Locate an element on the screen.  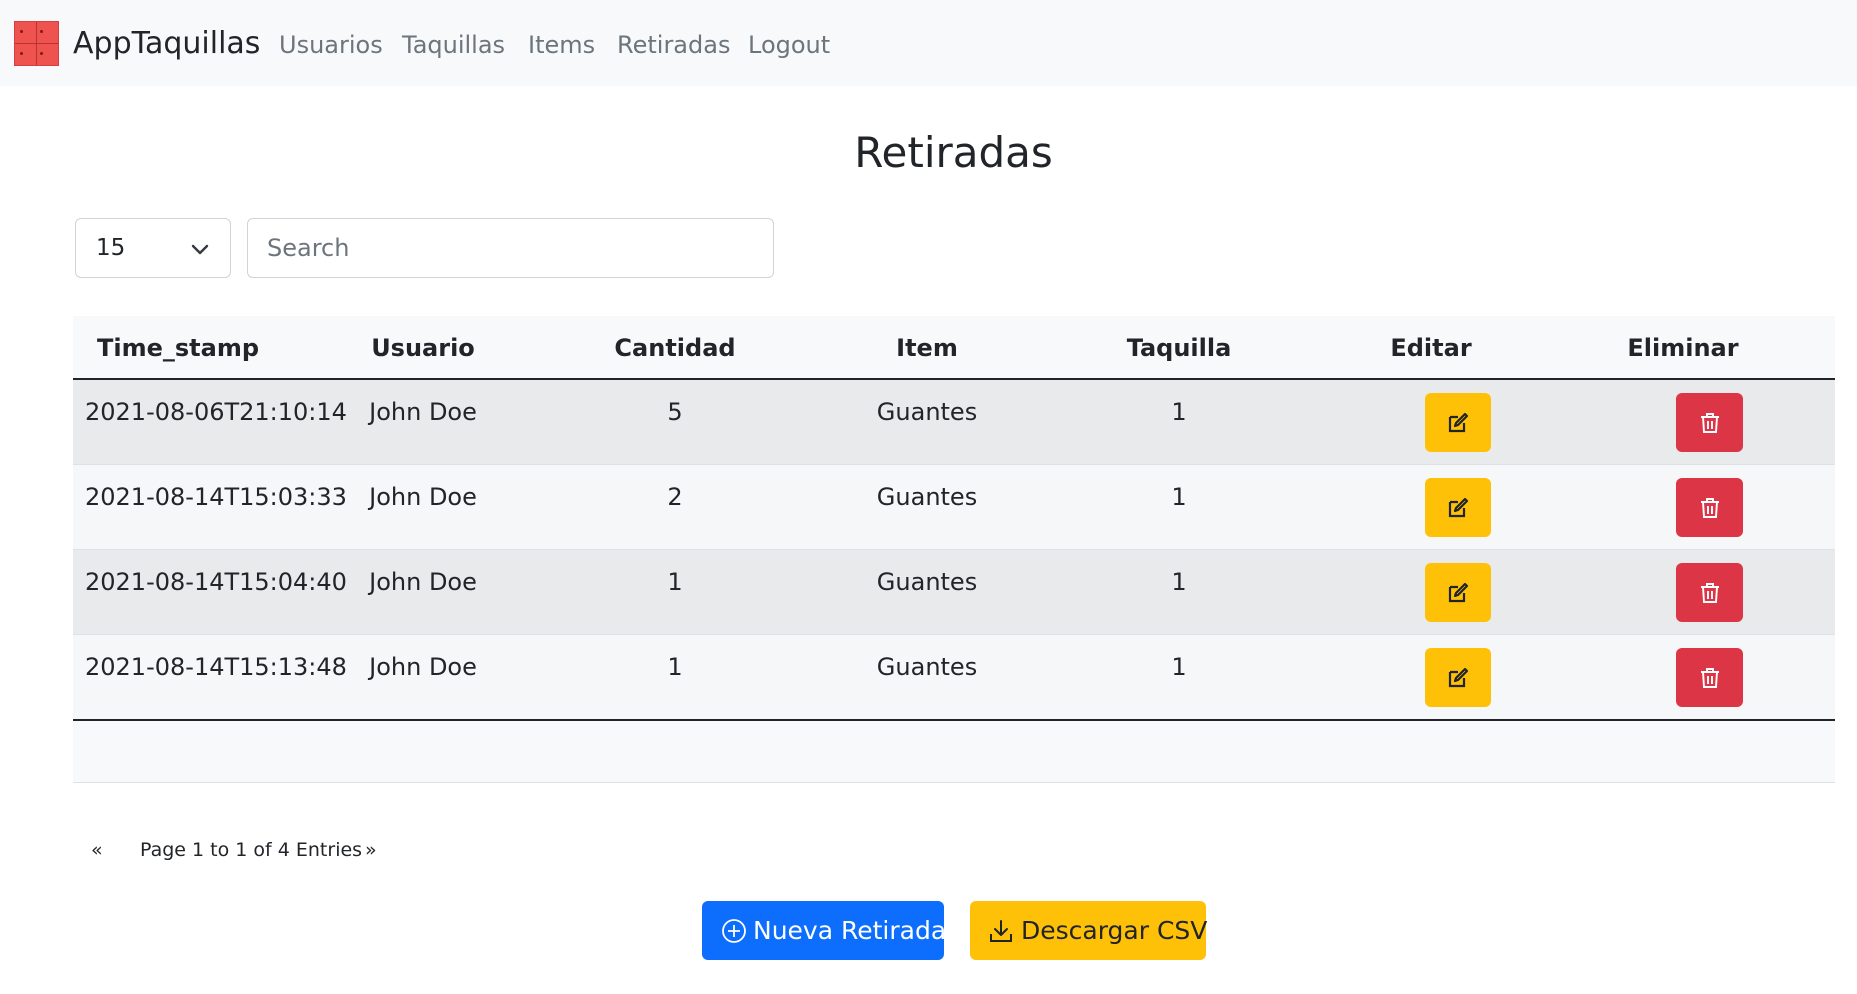
new-retirada-label: Nueva Retirada is located at coordinates (850, 930).